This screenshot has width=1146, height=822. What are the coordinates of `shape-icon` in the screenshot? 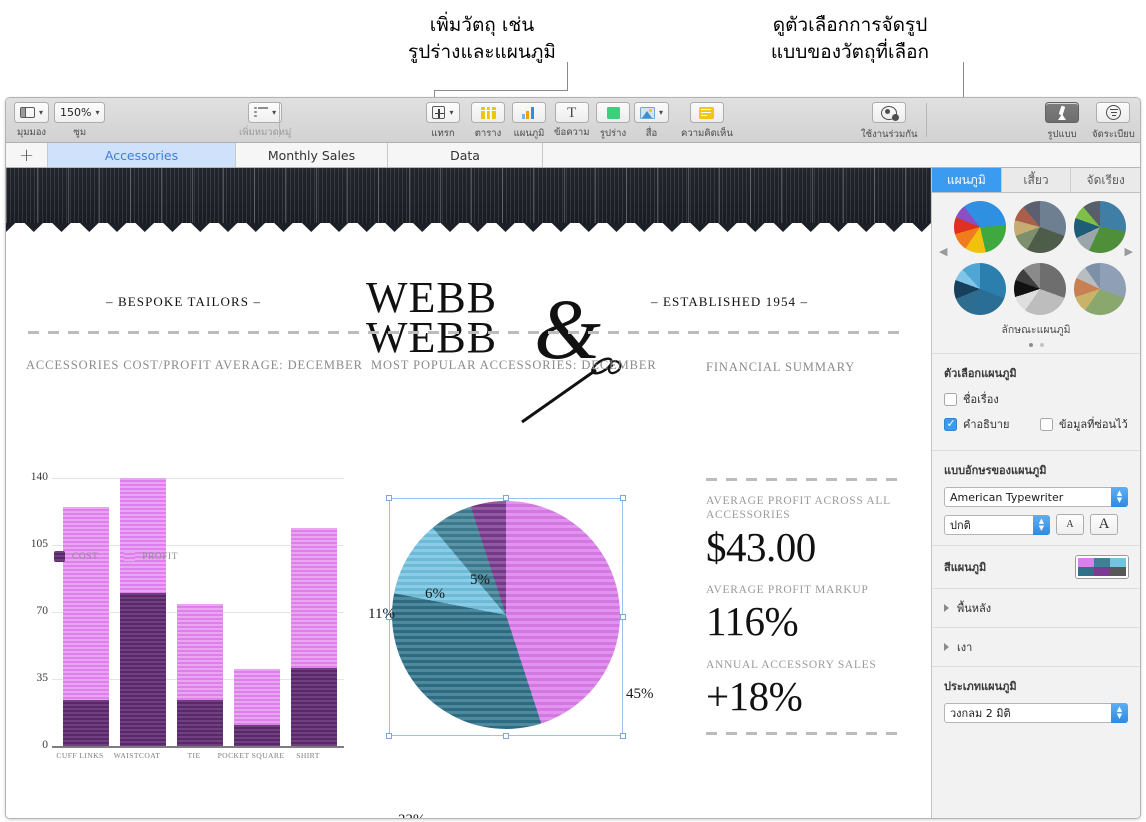 It's located at (613, 112).